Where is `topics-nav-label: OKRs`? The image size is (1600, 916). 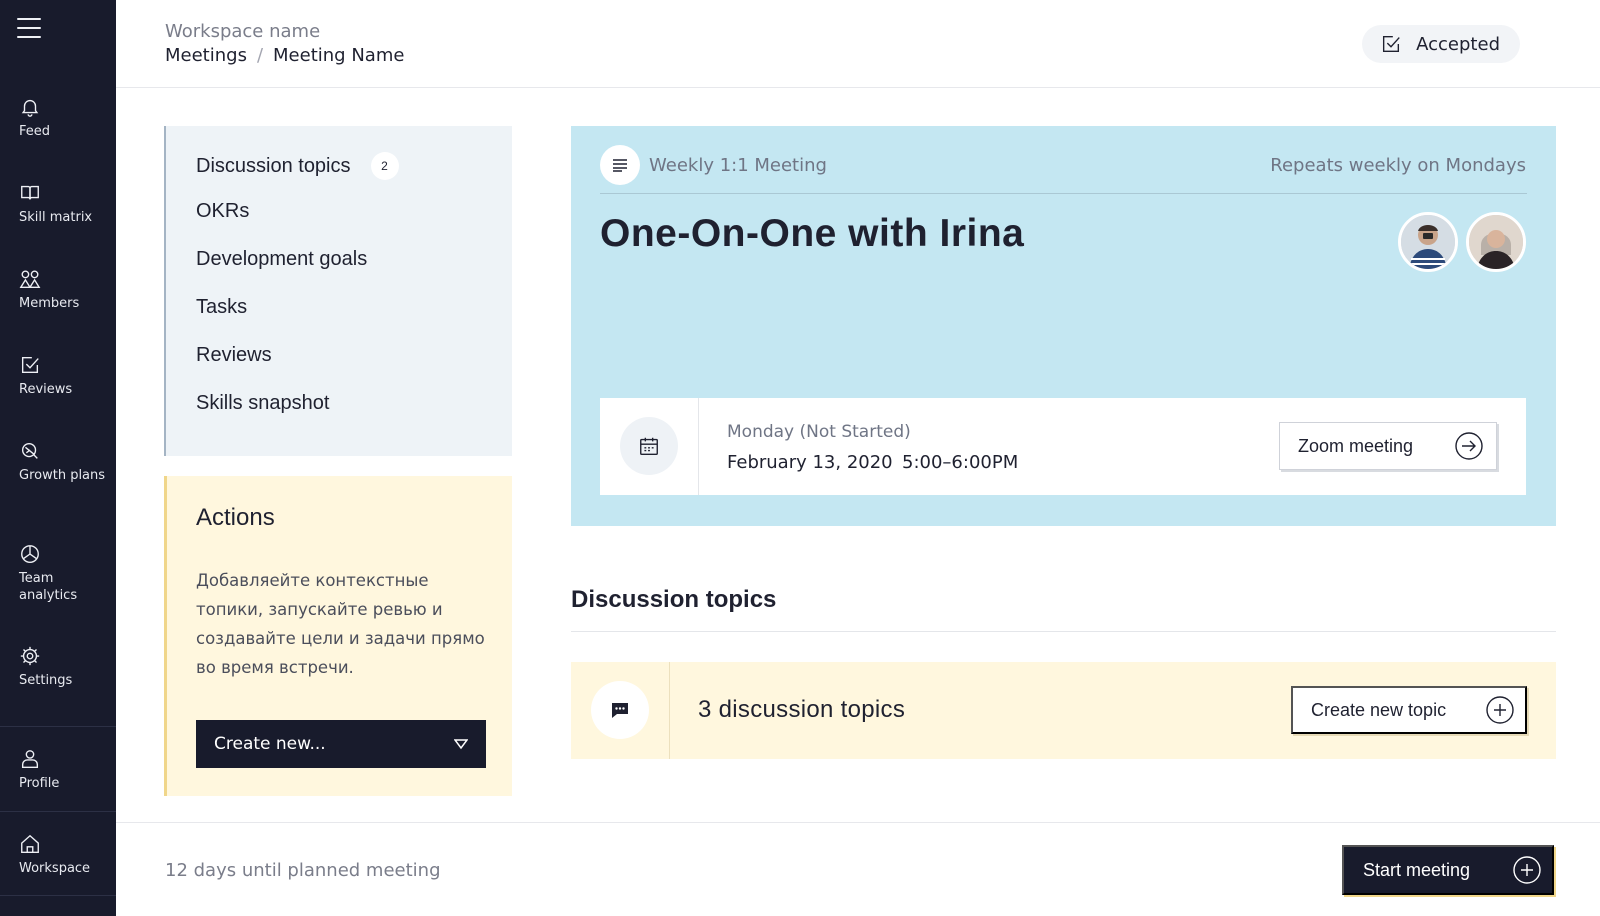 topics-nav-label: OKRs is located at coordinates (223, 211).